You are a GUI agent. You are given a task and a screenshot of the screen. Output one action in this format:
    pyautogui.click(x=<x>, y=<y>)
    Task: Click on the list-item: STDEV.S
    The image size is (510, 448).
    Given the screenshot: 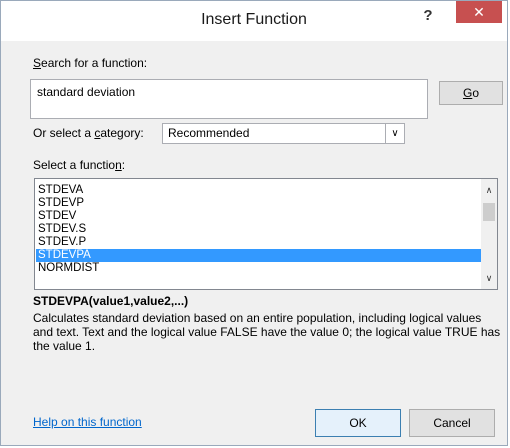 What is the action you would take?
    pyautogui.click(x=259, y=229)
    